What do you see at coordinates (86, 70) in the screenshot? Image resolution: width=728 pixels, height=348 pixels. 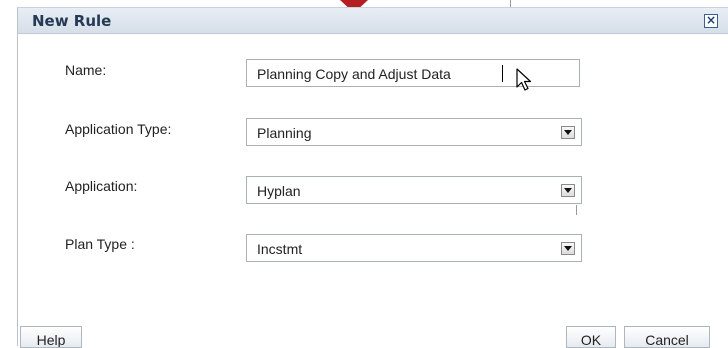 I see `name-label: Name:` at bounding box center [86, 70].